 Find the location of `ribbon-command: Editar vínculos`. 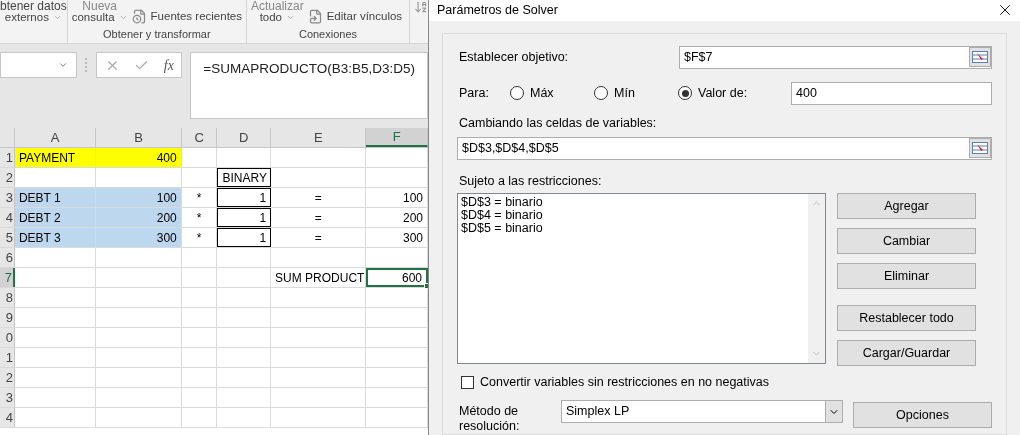

ribbon-command: Editar vínculos is located at coordinates (364, 16).